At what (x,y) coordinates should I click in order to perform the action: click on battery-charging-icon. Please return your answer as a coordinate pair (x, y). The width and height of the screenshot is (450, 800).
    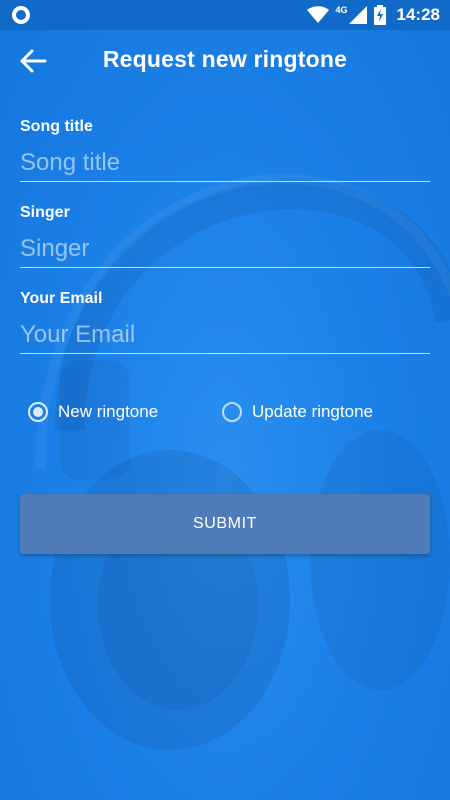
    Looking at the image, I should click on (379, 15).